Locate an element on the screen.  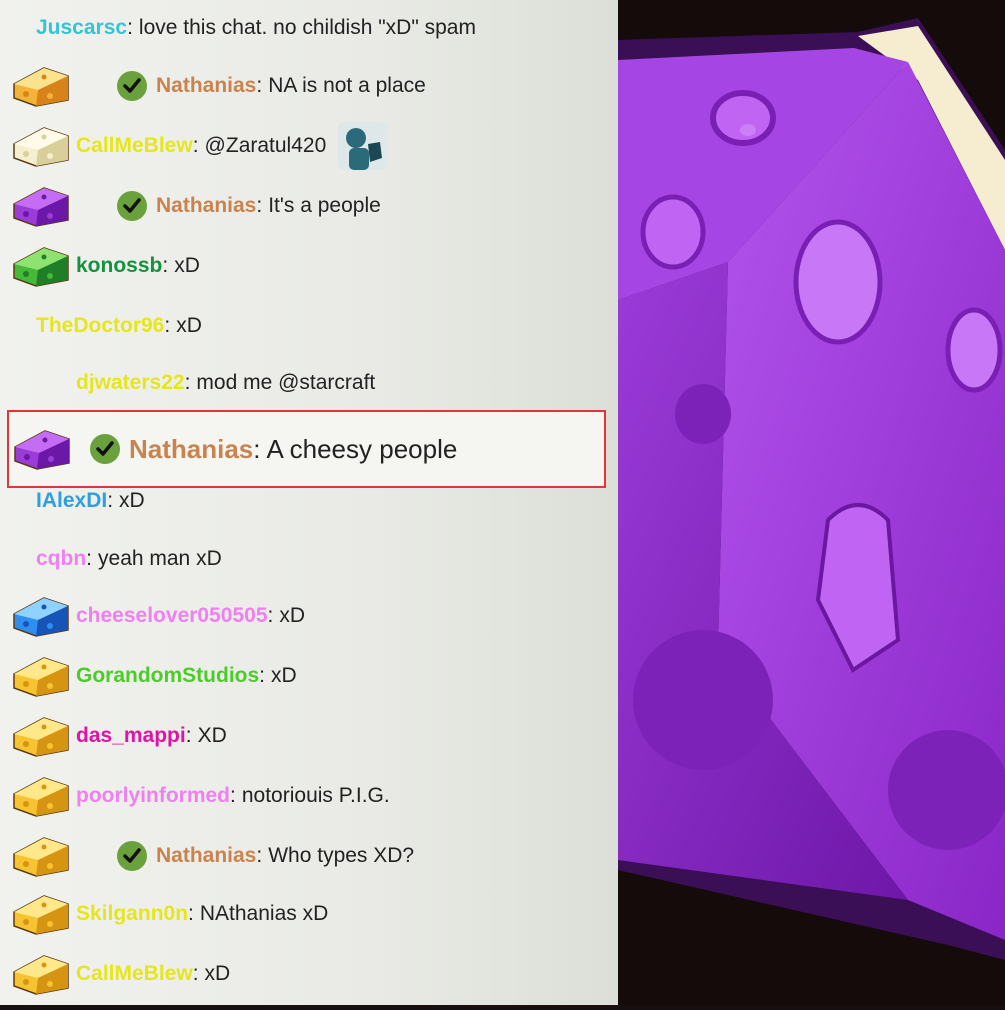
chat-message: djwaters22: mod me @starcraft is located at coordinates (306, 383).